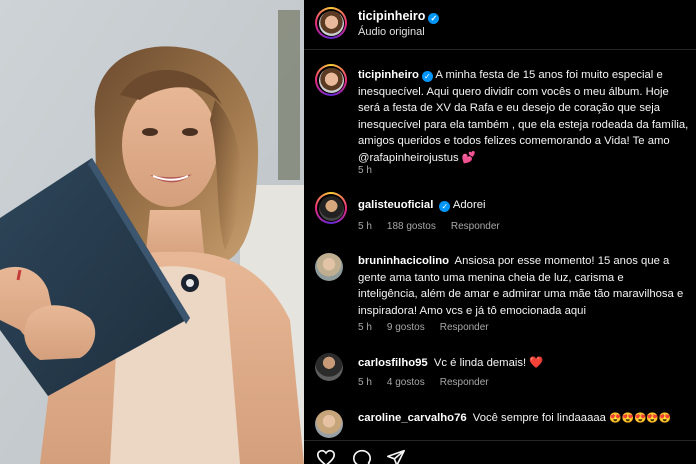 The height and width of the screenshot is (464, 696). I want to click on comment-username: carlosfilho95, so click(393, 363).